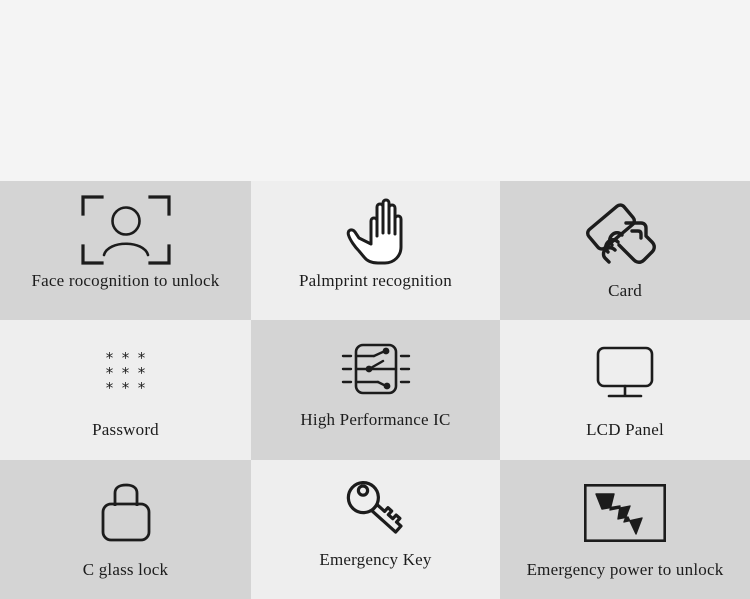 Image resolution: width=750 pixels, height=599 pixels. I want to click on feature-label: Face rocognition to unlock, so click(125, 280).